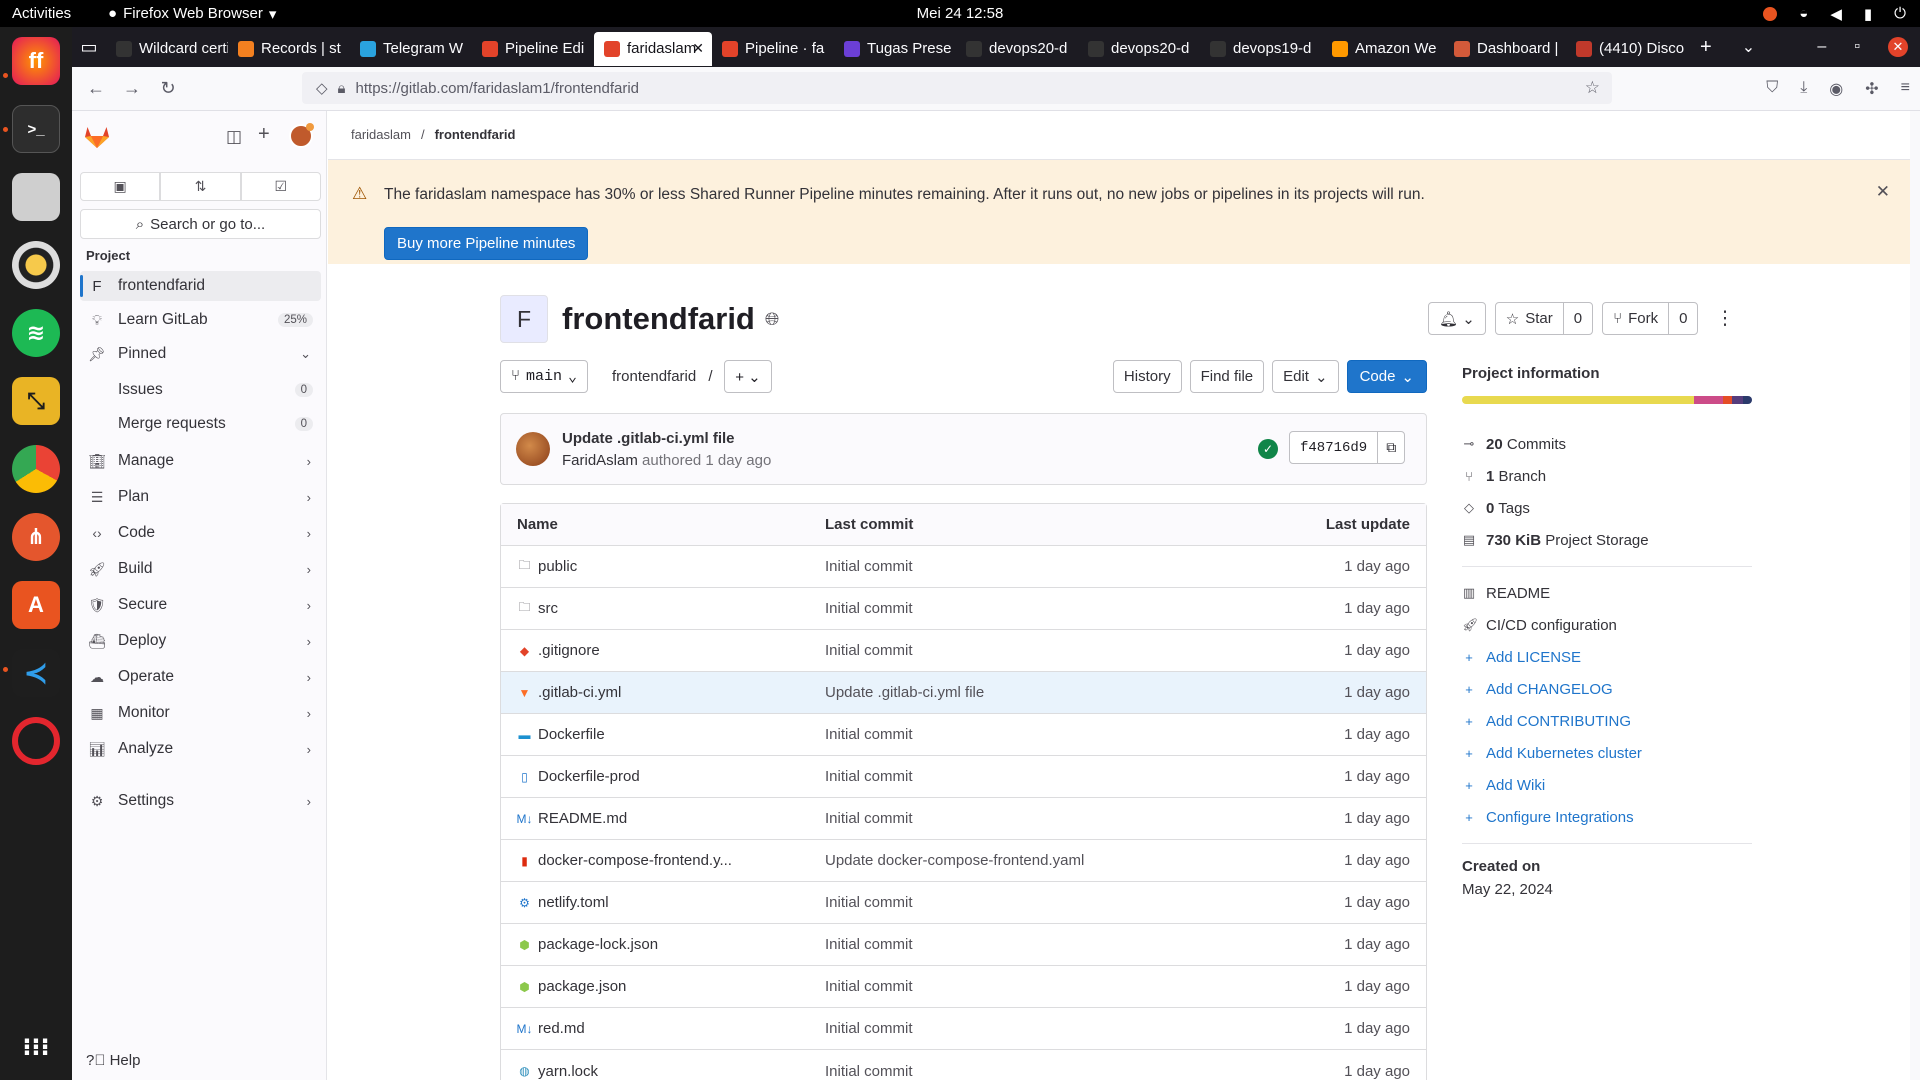  I want to click on cicd-link: 🚀︎ CI/CD configuration, so click(1607, 625).